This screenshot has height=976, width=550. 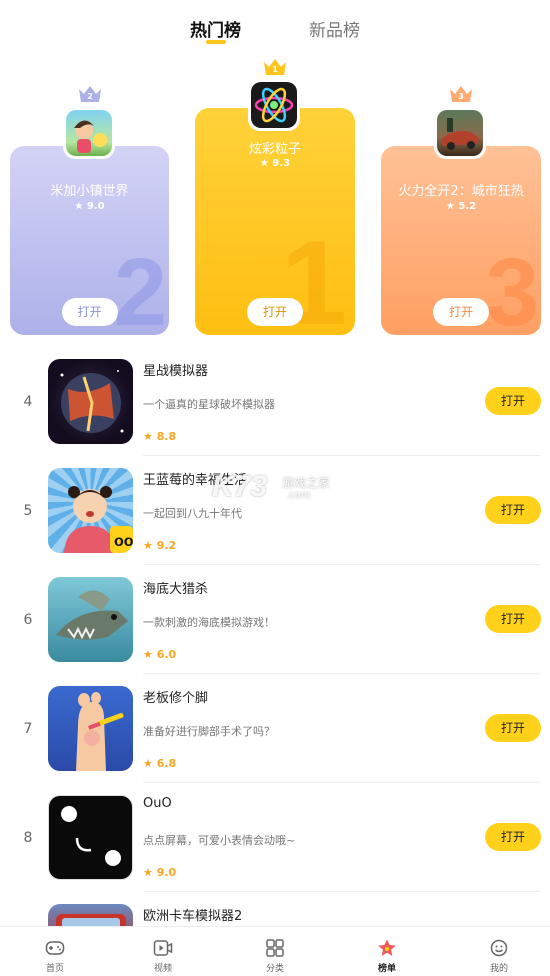 I want to click on list-item: 8 OuO 点点屏幕，可爱小表情会动哦~ ★ 9.0 打开, so click(x=275, y=837).